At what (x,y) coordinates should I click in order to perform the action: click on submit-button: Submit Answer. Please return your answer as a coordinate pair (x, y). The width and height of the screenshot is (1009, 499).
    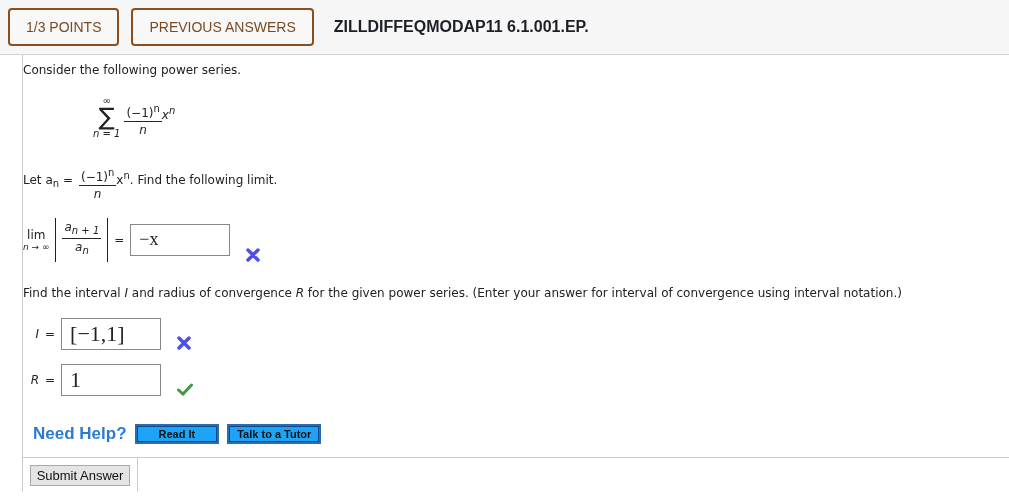
    Looking at the image, I should click on (80, 475).